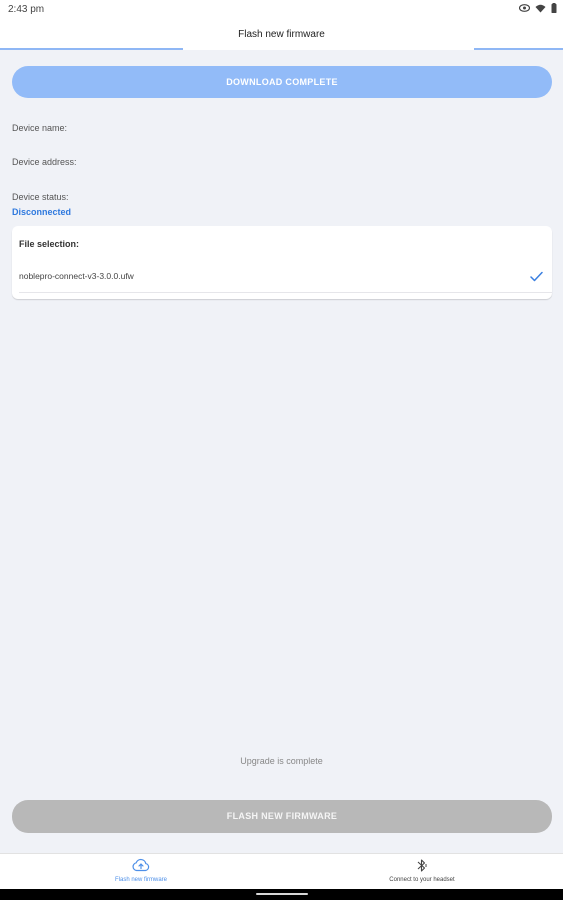 The height and width of the screenshot is (900, 563). I want to click on status-icons, so click(538, 8).